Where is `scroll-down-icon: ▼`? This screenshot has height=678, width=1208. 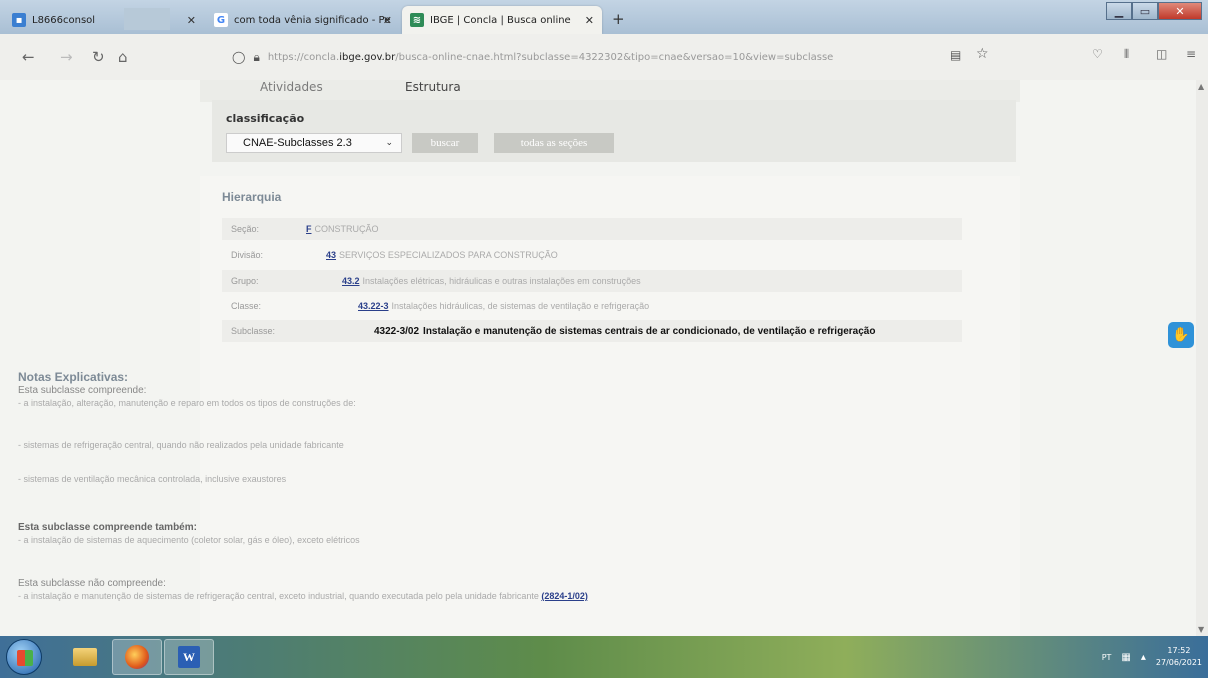
scroll-down-icon: ▼ is located at coordinates (1201, 629).